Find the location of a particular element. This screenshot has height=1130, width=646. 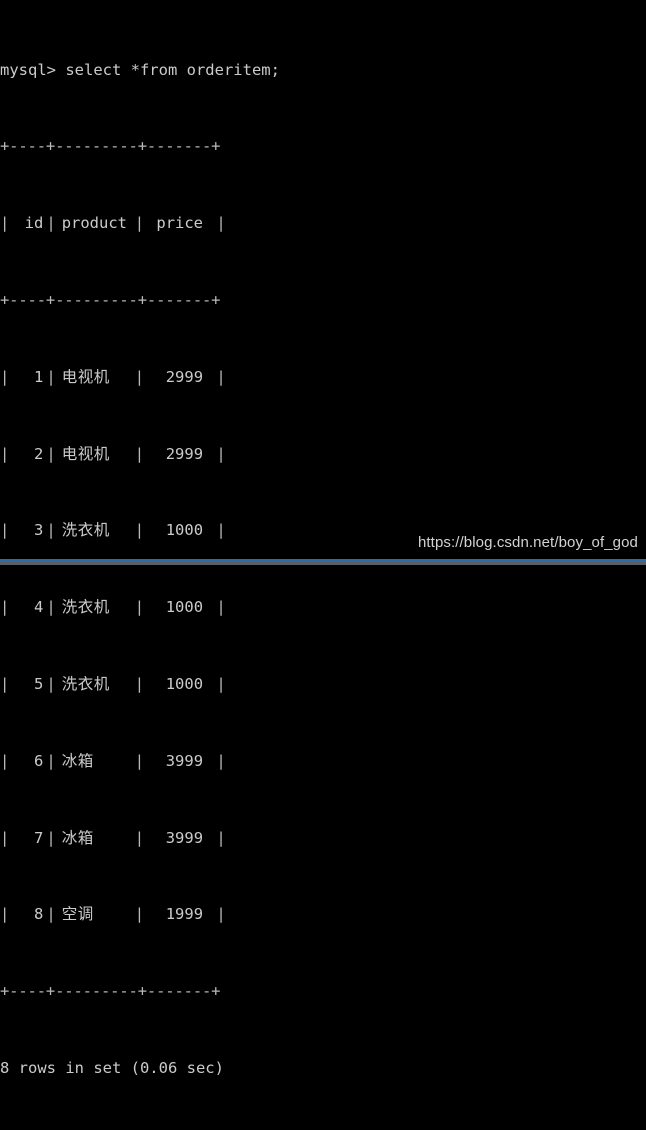

table-row: | 8 | 空调 | 1999 | is located at coordinates (323, 914).